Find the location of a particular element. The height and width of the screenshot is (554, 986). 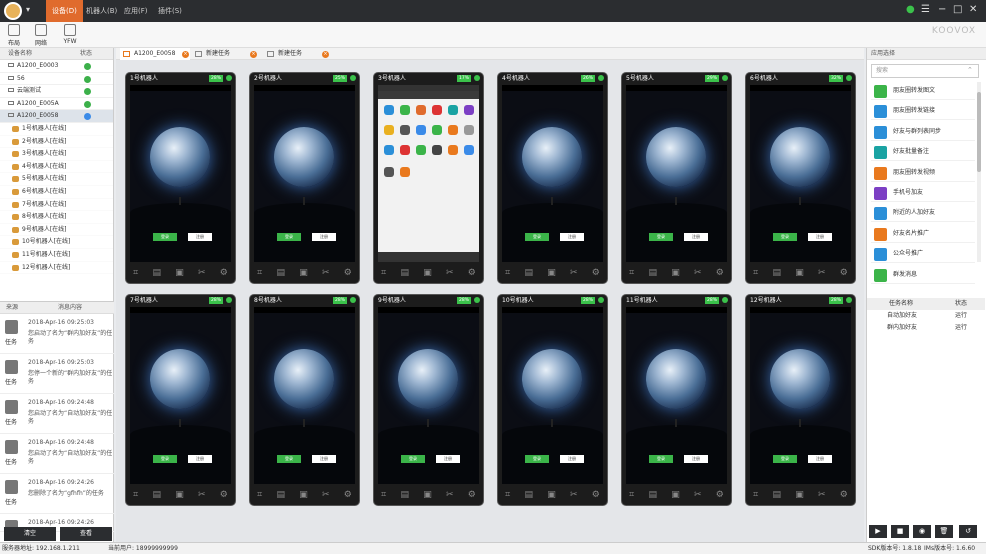

minimize-icon: − is located at coordinates (942, 9).